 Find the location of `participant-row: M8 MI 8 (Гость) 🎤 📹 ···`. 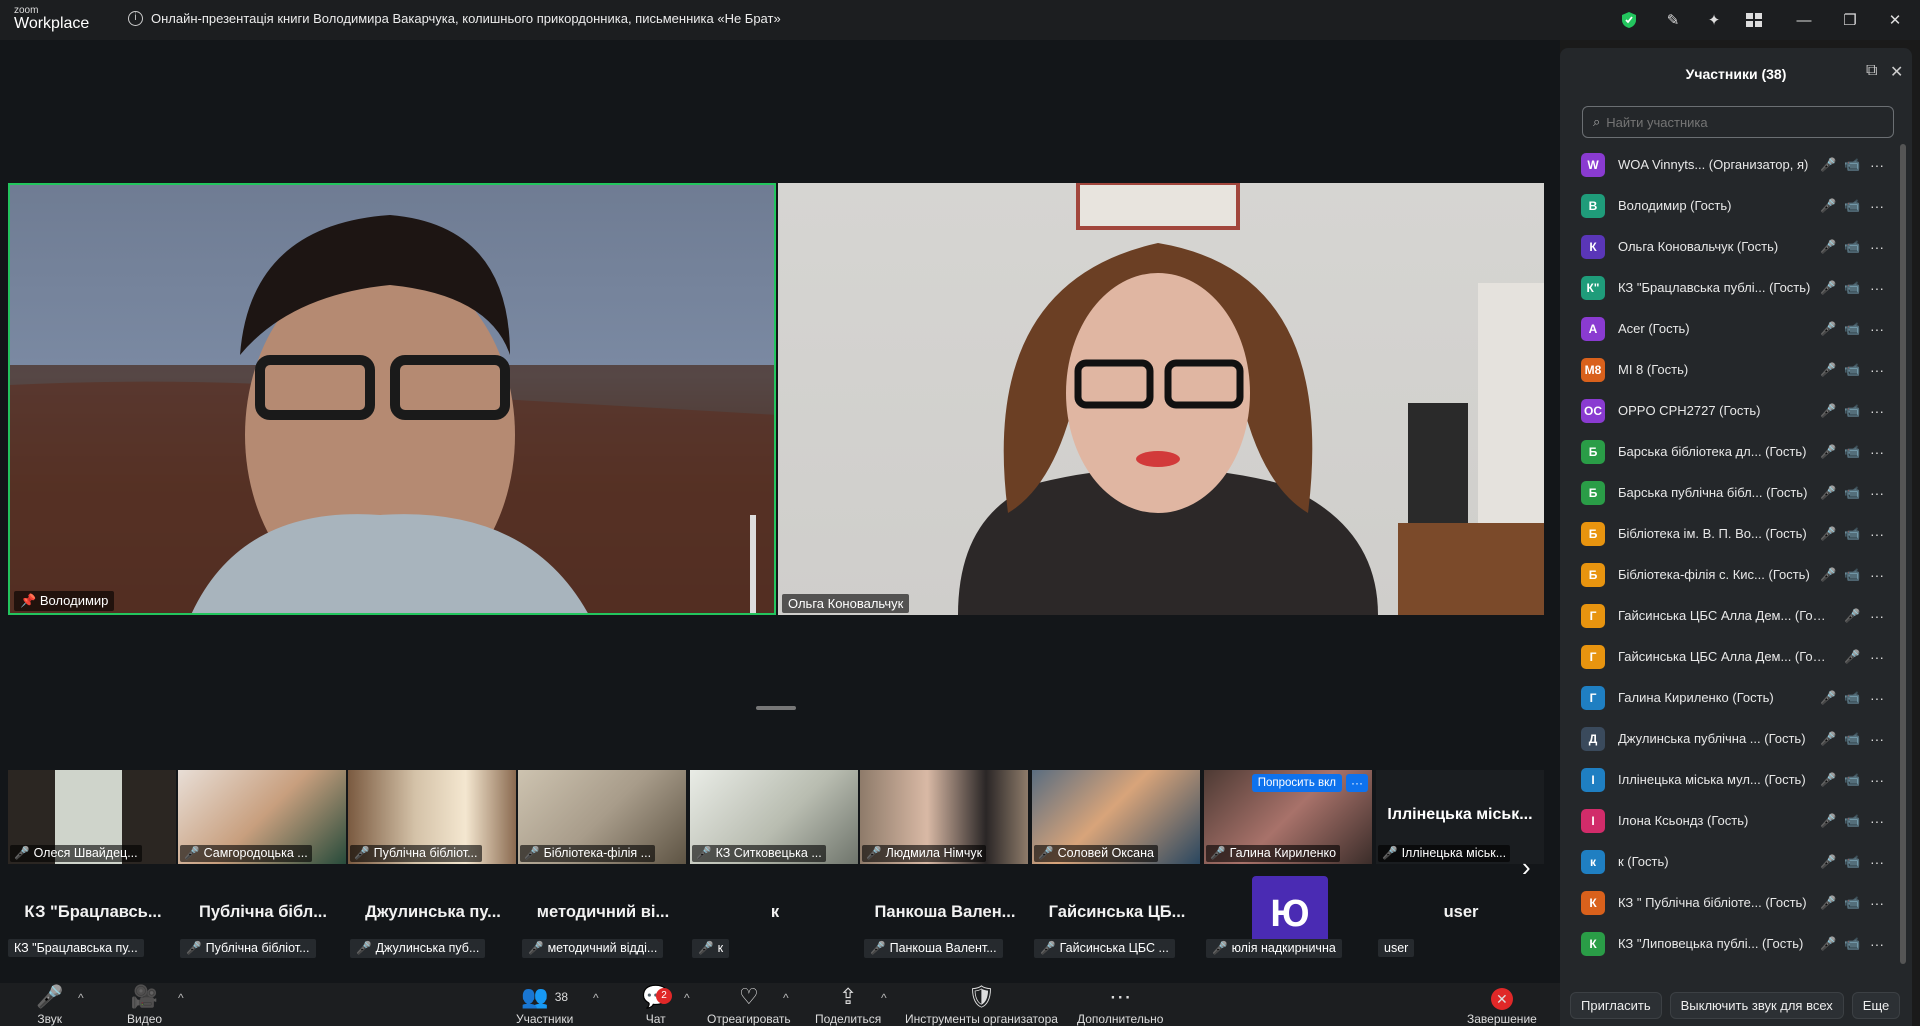

participant-row: M8 MI 8 (Гость) 🎤 📹 ··· is located at coordinates (1736, 369).